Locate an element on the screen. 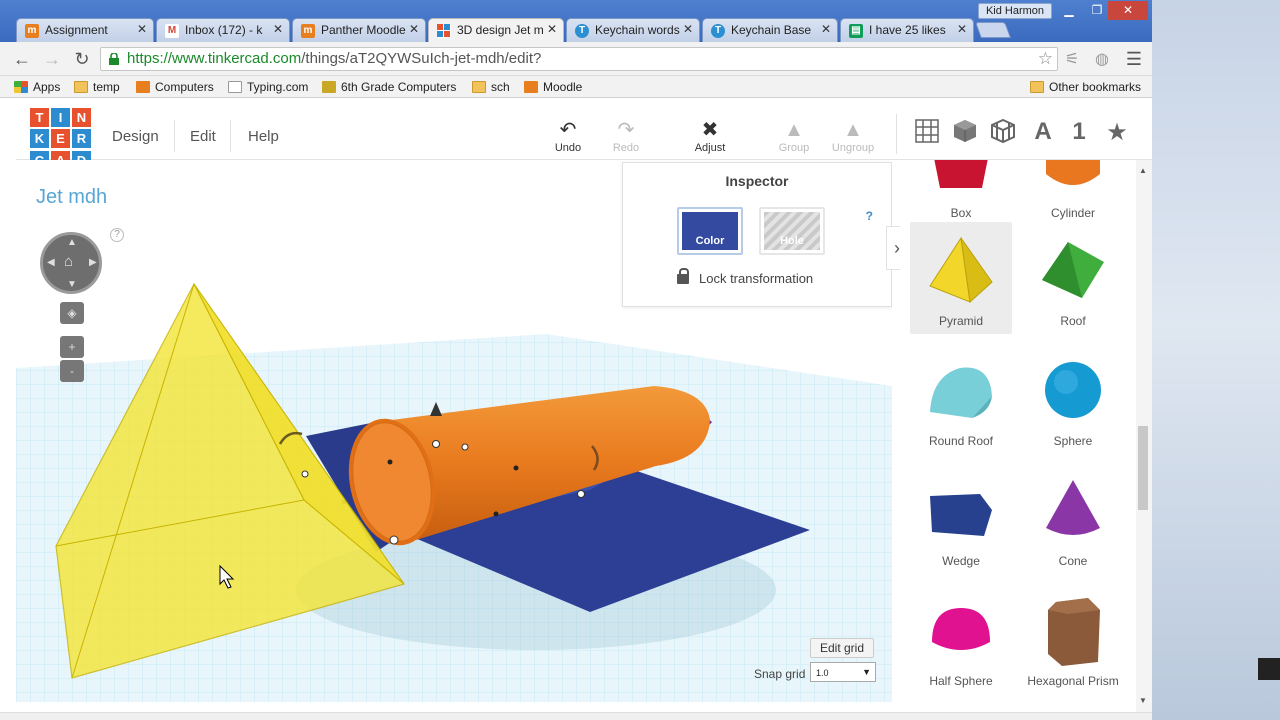 This screenshot has width=1280, height=720. extension-icon: ⚟ is located at coordinates (1072, 59).